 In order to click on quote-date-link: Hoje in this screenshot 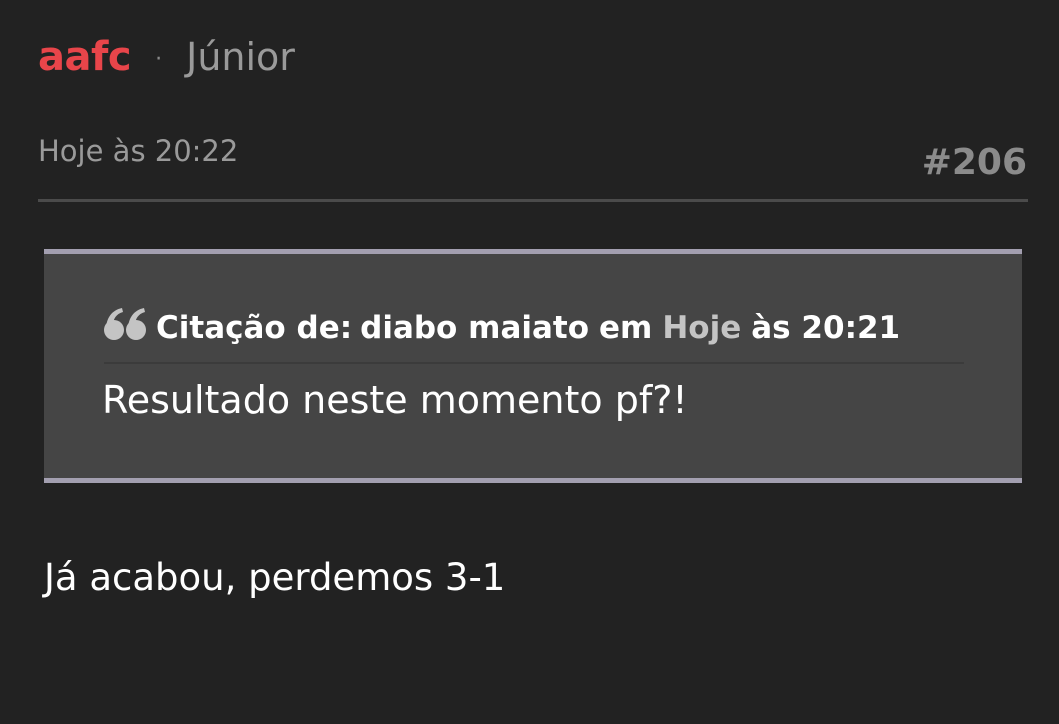, I will do `click(701, 328)`.